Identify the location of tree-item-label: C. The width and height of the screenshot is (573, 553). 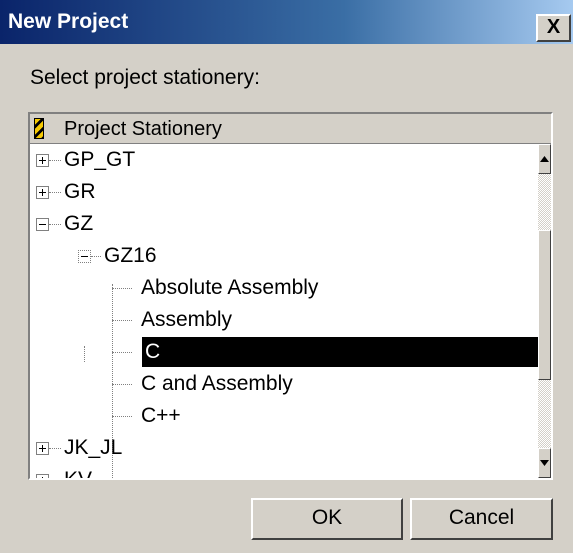
(153, 351).